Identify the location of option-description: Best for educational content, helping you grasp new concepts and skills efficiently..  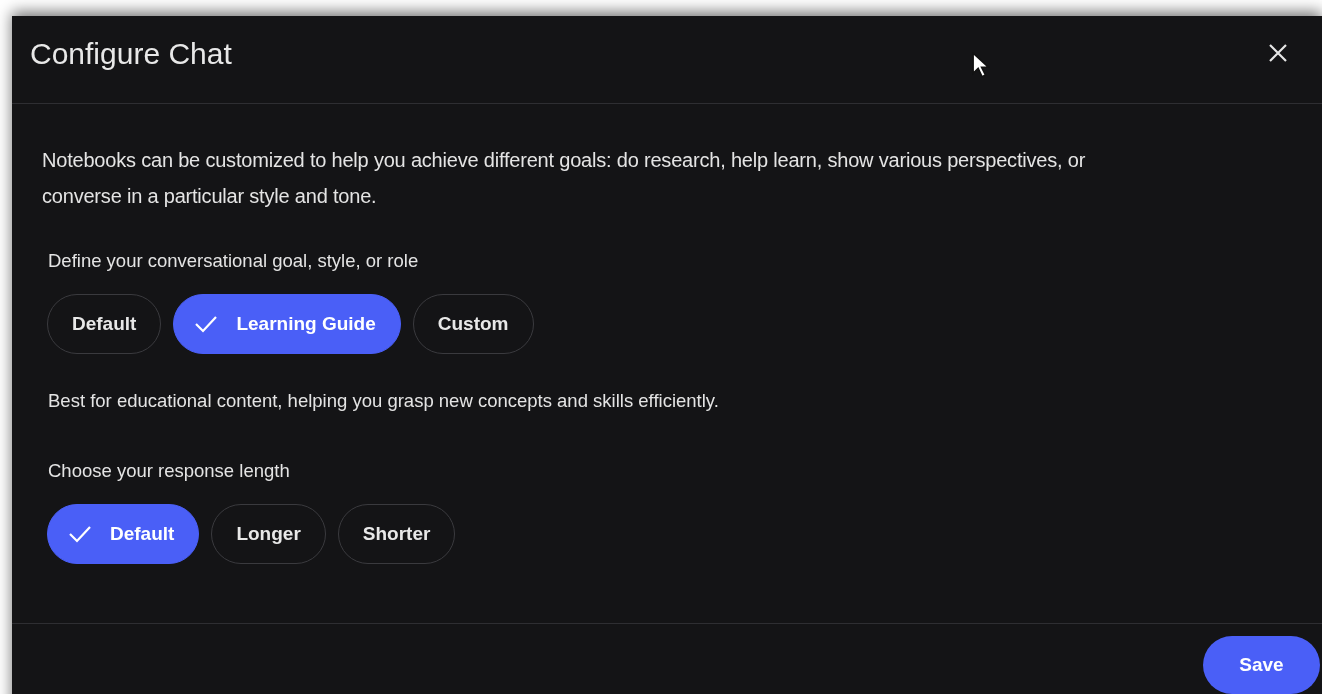
(384, 401).